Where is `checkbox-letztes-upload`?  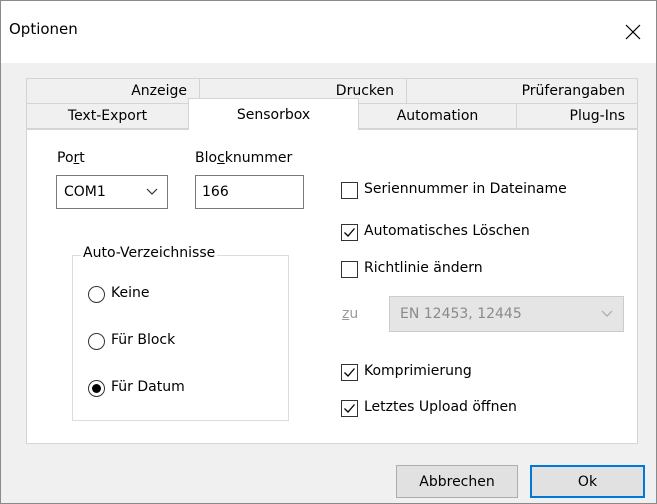 checkbox-letztes-upload is located at coordinates (349, 408).